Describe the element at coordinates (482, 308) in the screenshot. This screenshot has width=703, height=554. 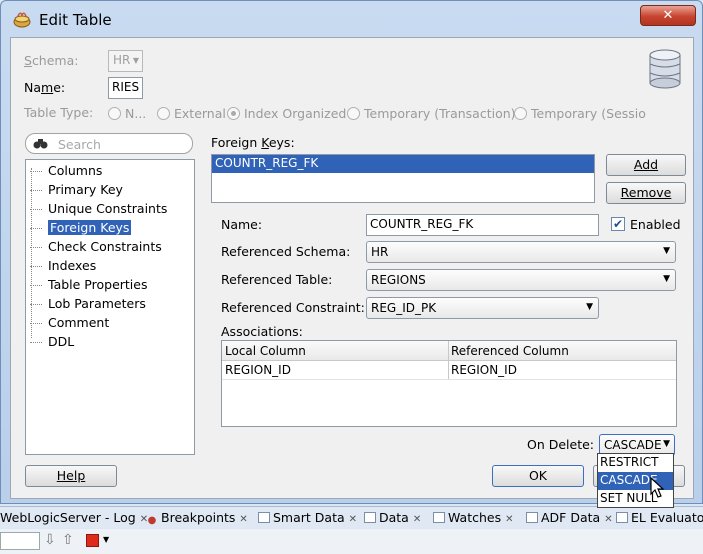
I see `ref-constraint-select: REG_ID_PK ▼` at that location.